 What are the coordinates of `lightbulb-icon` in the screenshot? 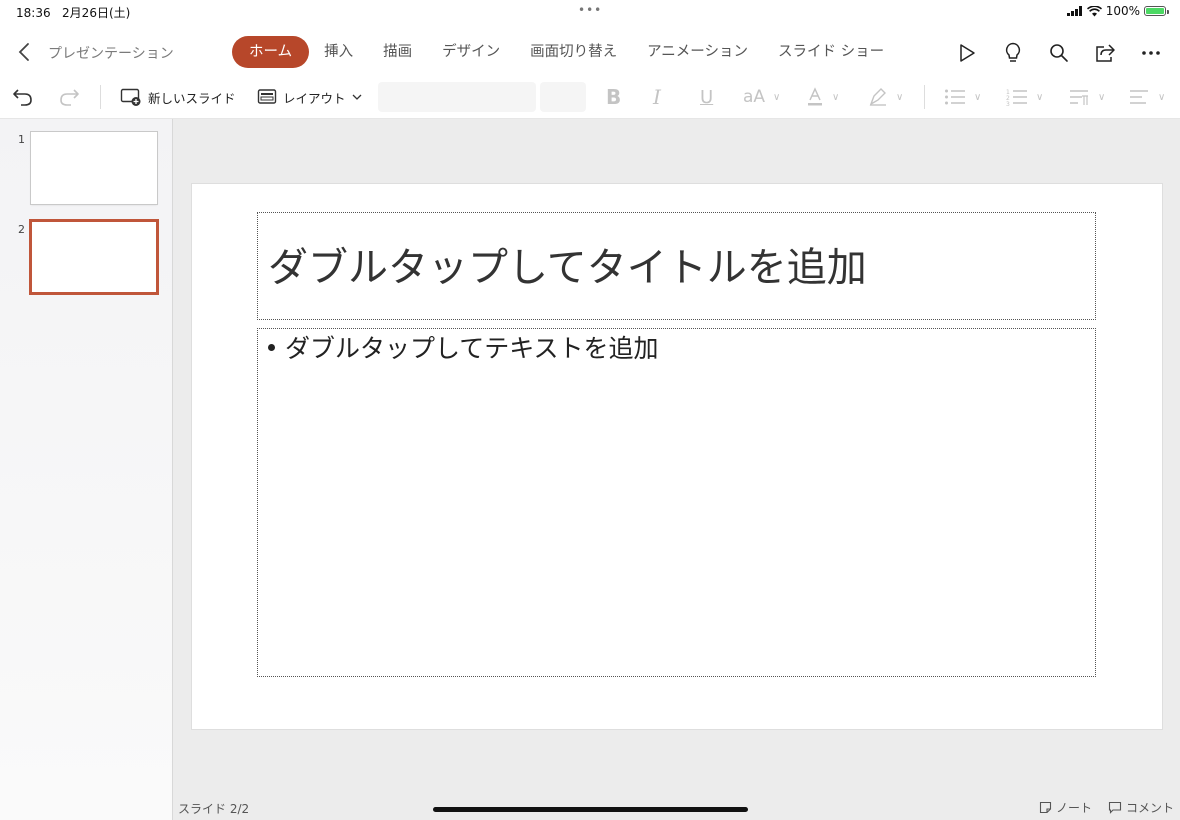 It's located at (1013, 52).